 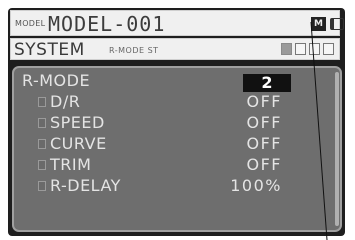 I want to click on pointer-line, so click(x=319, y=130).